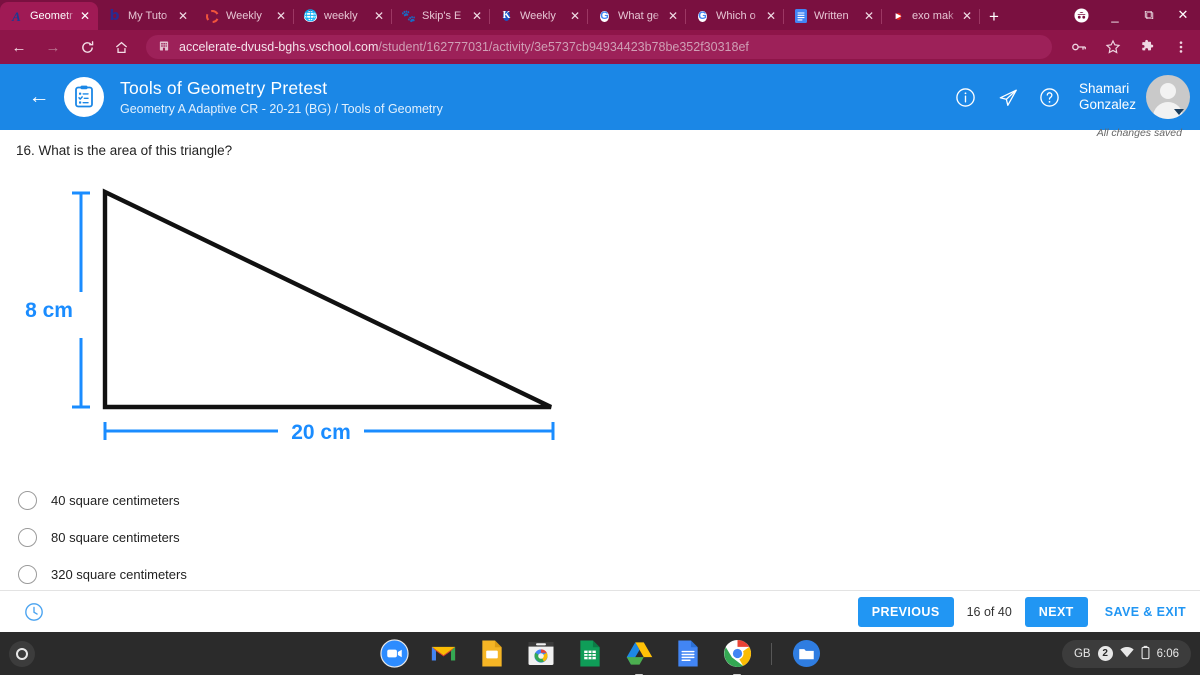  I want to click on google-sheets-app-icon, so click(590, 654).